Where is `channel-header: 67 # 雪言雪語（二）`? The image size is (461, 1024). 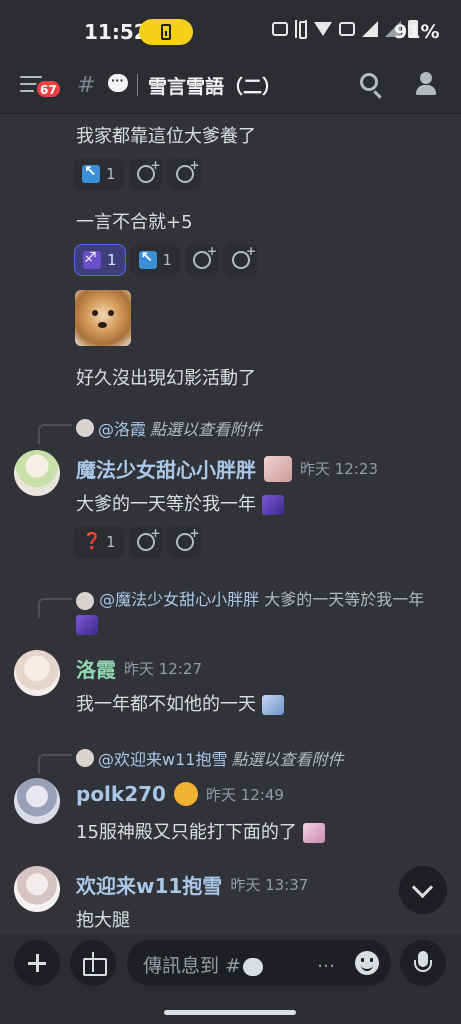 channel-header: 67 # 雪言雪語（二） is located at coordinates (230, 89).